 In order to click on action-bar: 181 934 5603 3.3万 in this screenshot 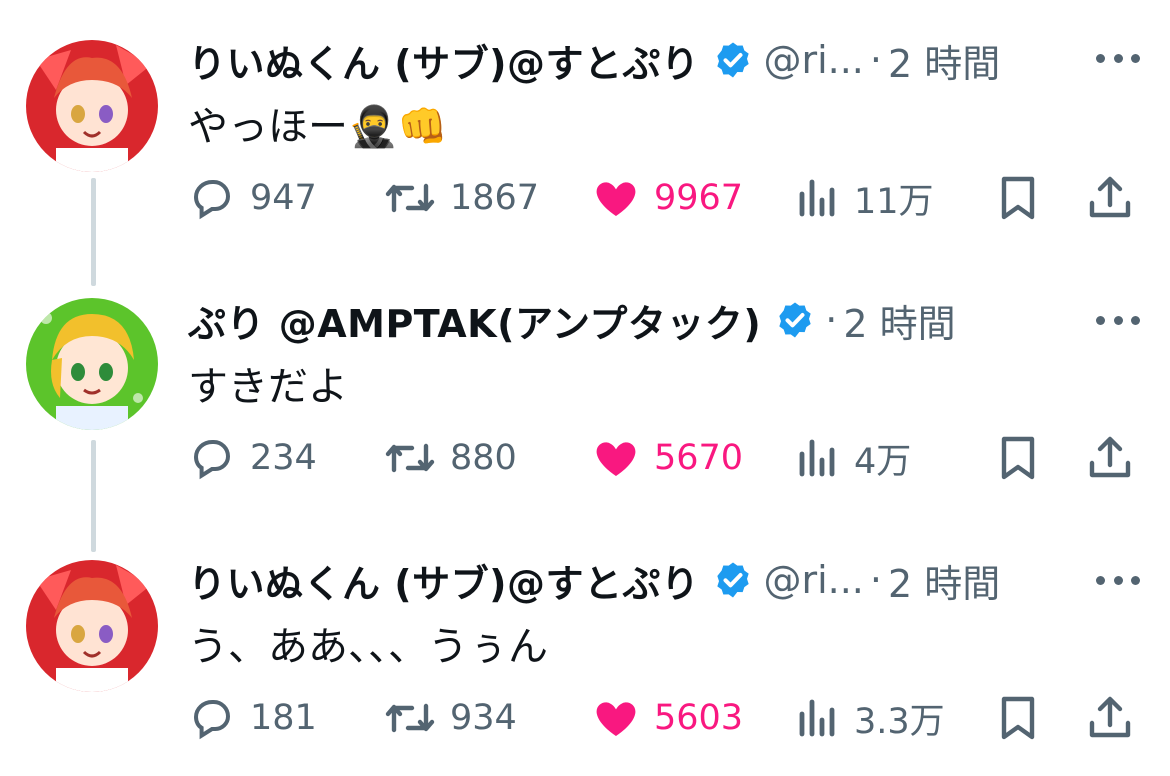, I will do `click(668, 718)`.